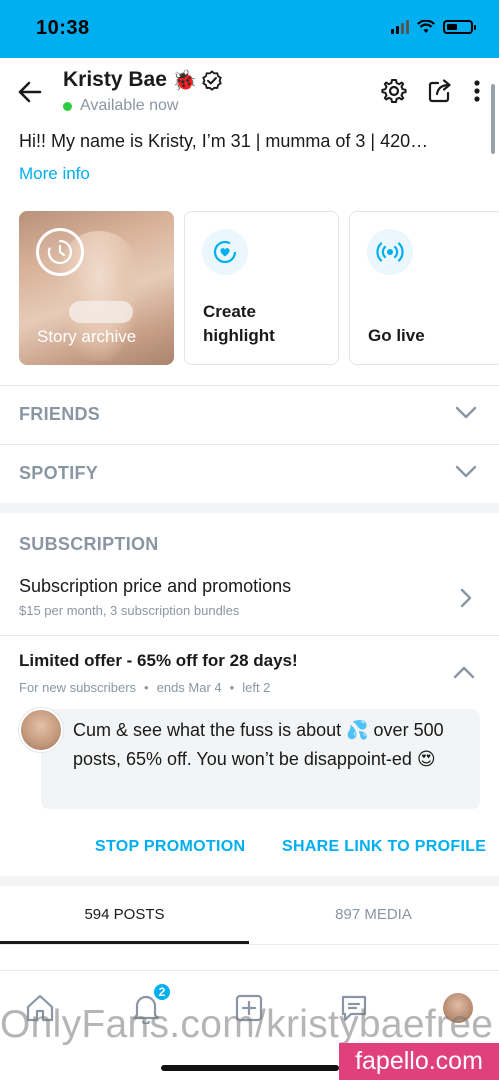 The image size is (499, 1080). Describe the element at coordinates (419, 1061) in the screenshot. I see `brand-badge: fapello.com` at that location.